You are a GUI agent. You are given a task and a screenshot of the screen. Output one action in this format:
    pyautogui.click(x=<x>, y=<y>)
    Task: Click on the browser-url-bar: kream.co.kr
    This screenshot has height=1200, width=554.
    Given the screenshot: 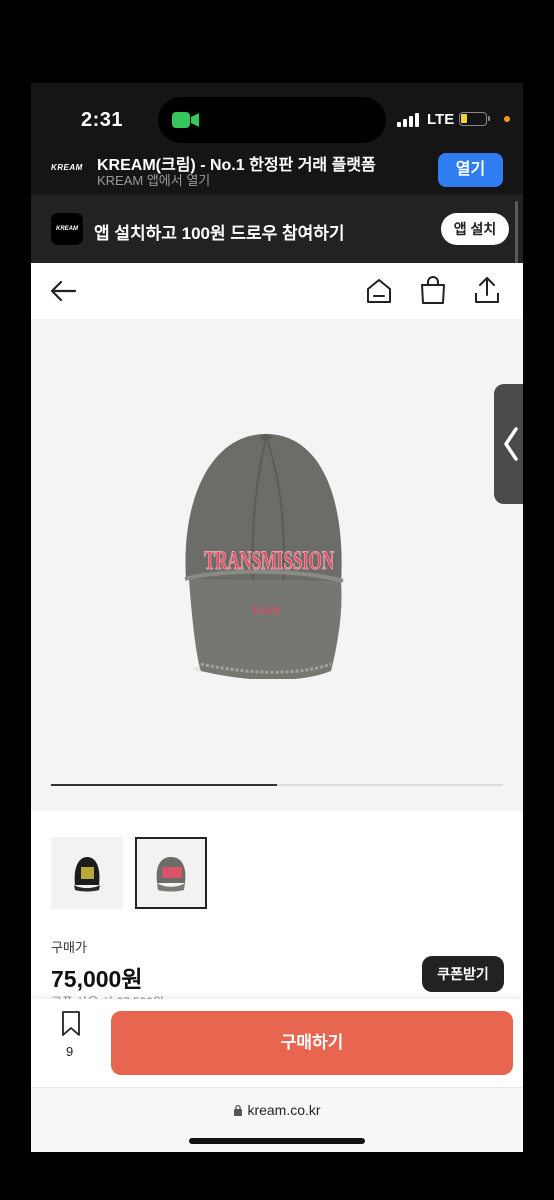 What is the action you would take?
    pyautogui.click(x=277, y=1119)
    